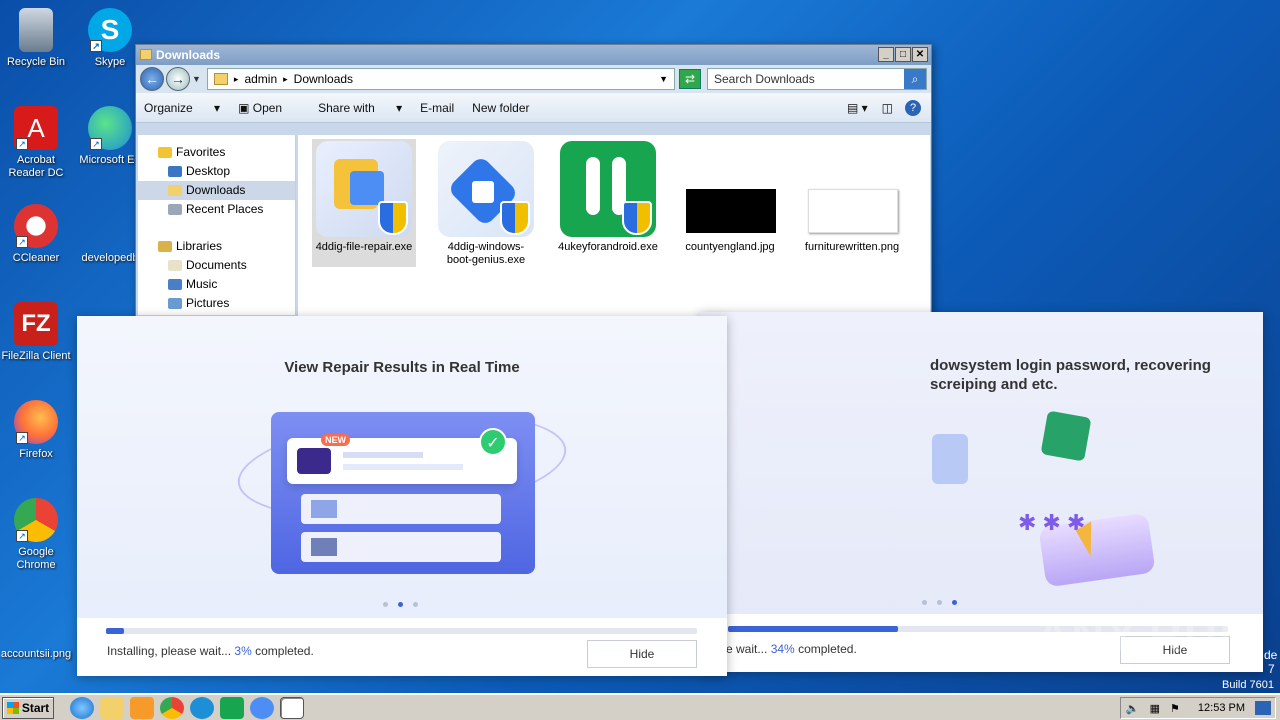 This screenshot has width=1280, height=720. Describe the element at coordinates (216, 209) in the screenshot. I see `nav-recent-places: Recent Places` at that location.